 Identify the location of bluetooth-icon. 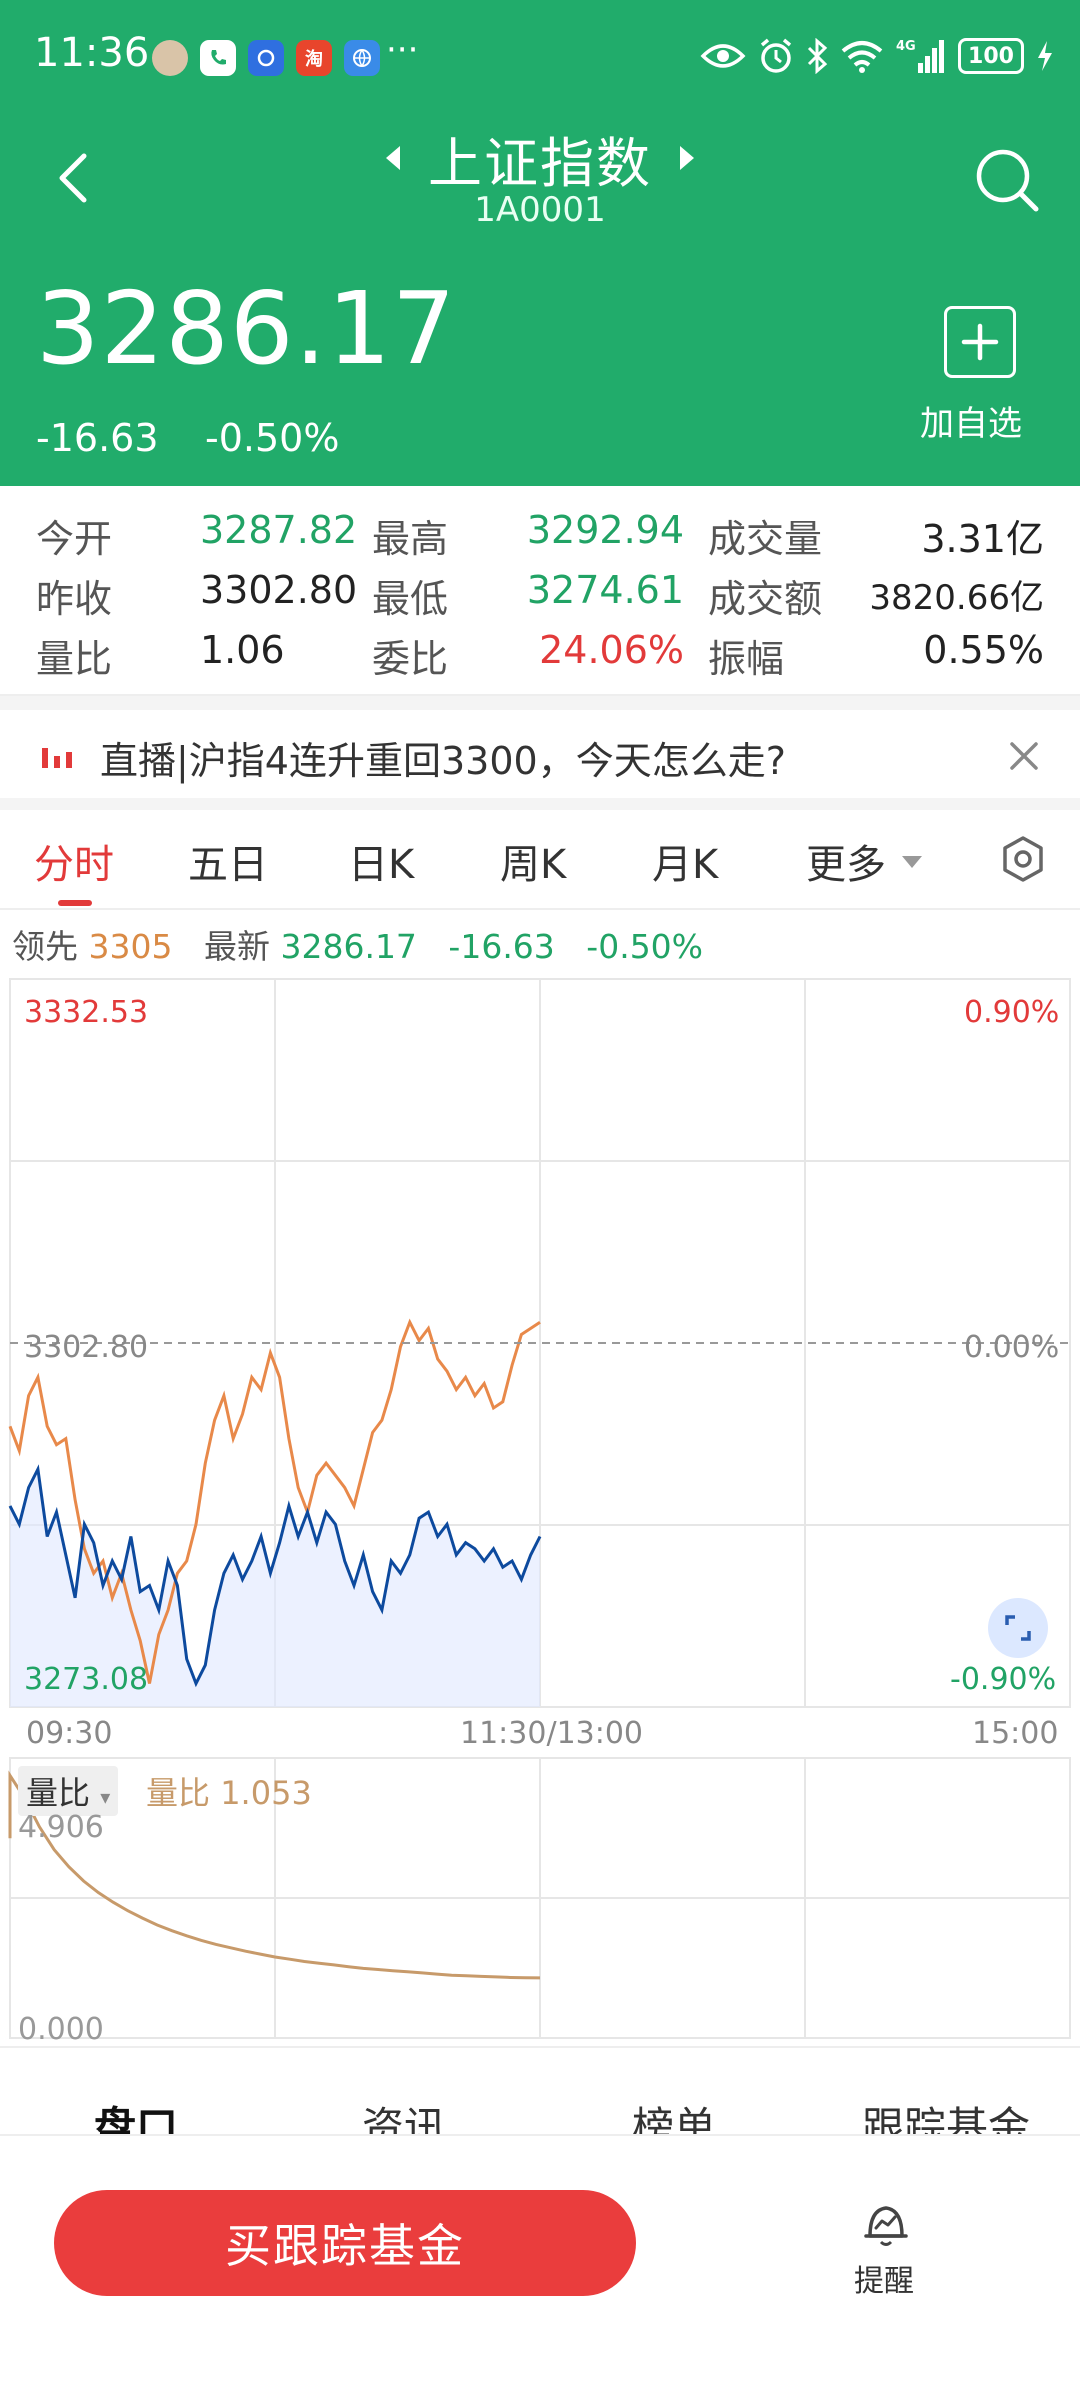
(817, 56).